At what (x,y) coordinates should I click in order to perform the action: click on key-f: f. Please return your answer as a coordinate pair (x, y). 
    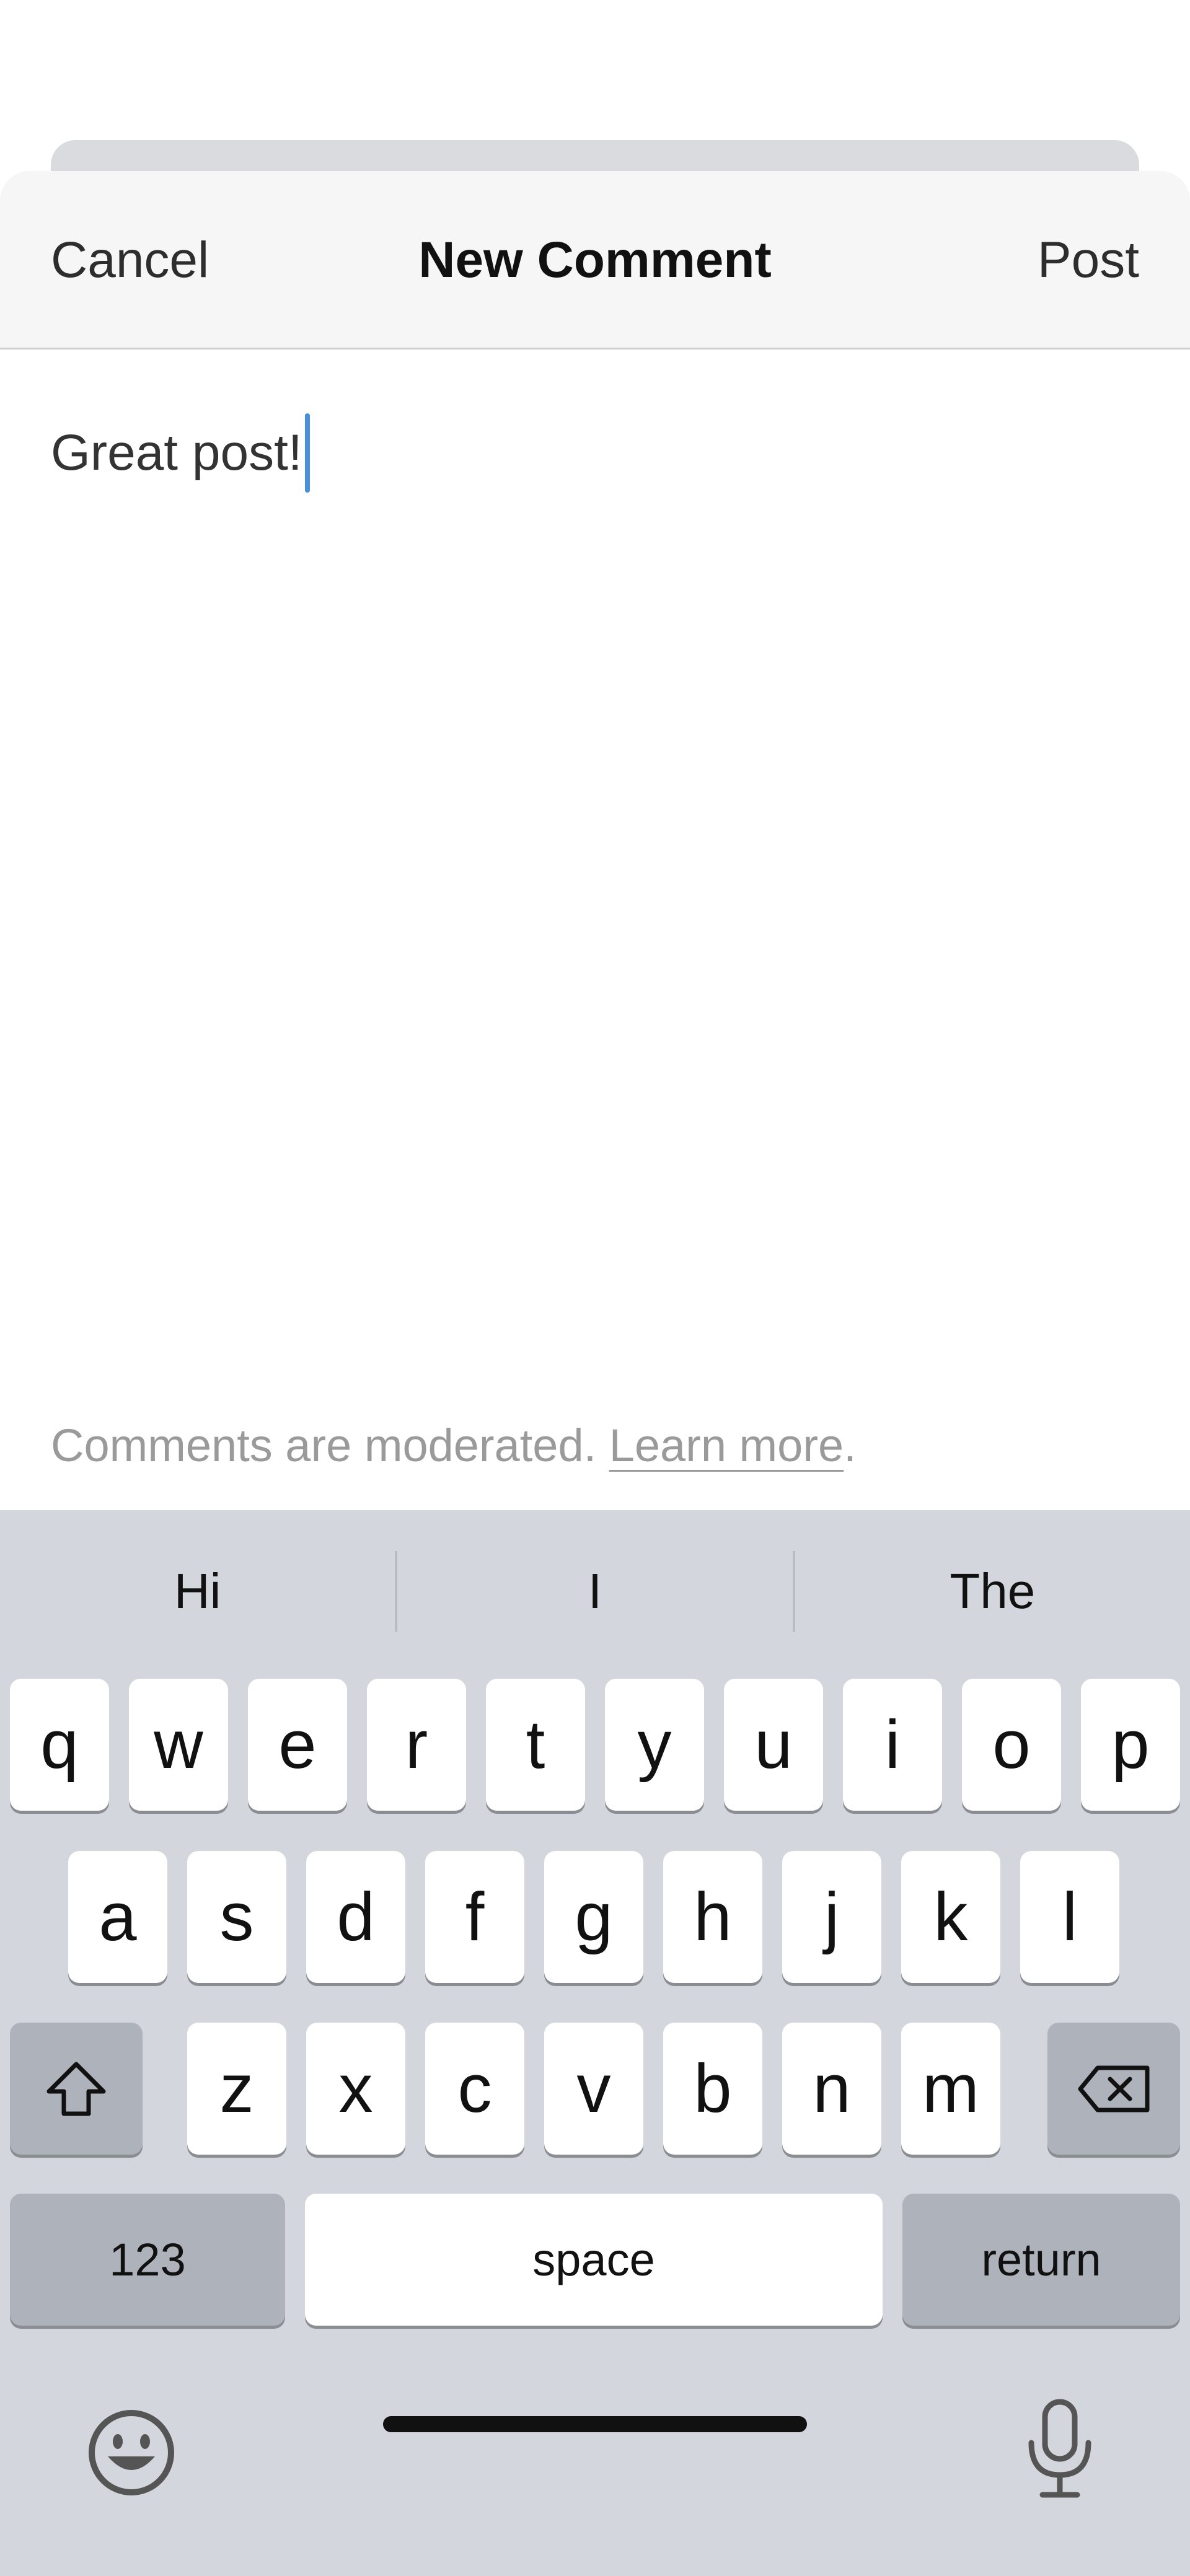
    Looking at the image, I should click on (474, 1917).